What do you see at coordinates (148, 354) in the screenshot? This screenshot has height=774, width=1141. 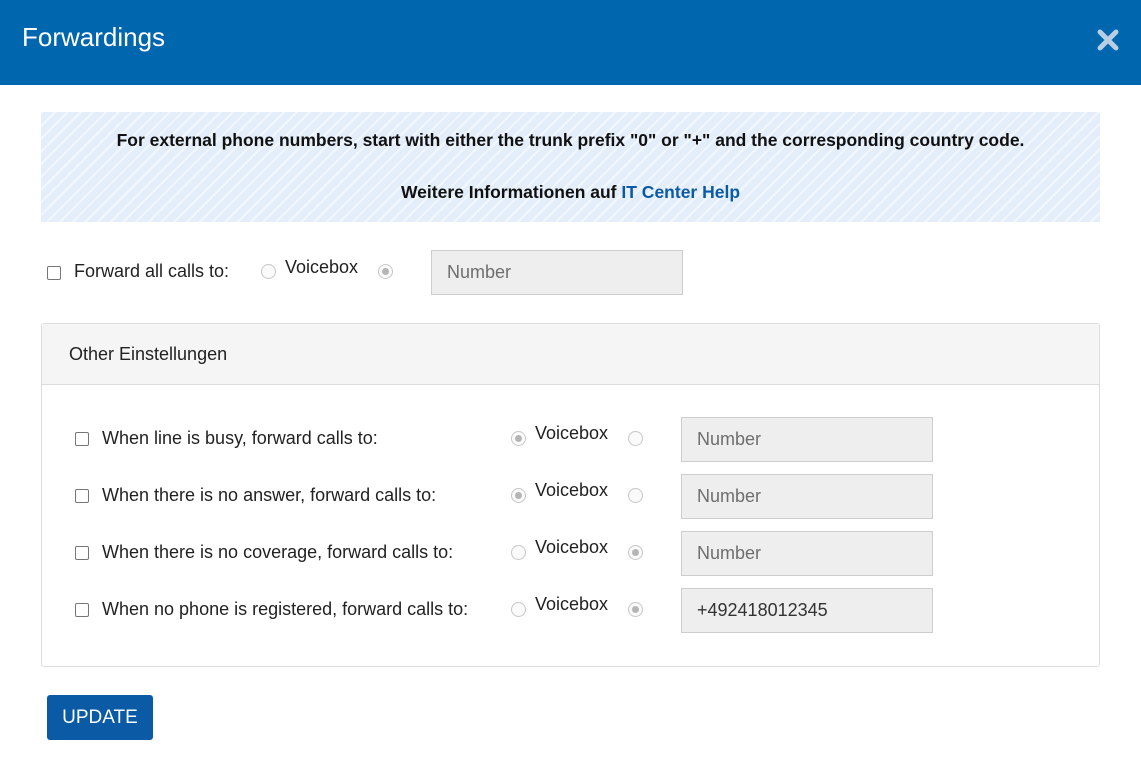 I see `panel-title: Other Einstellungen` at bounding box center [148, 354].